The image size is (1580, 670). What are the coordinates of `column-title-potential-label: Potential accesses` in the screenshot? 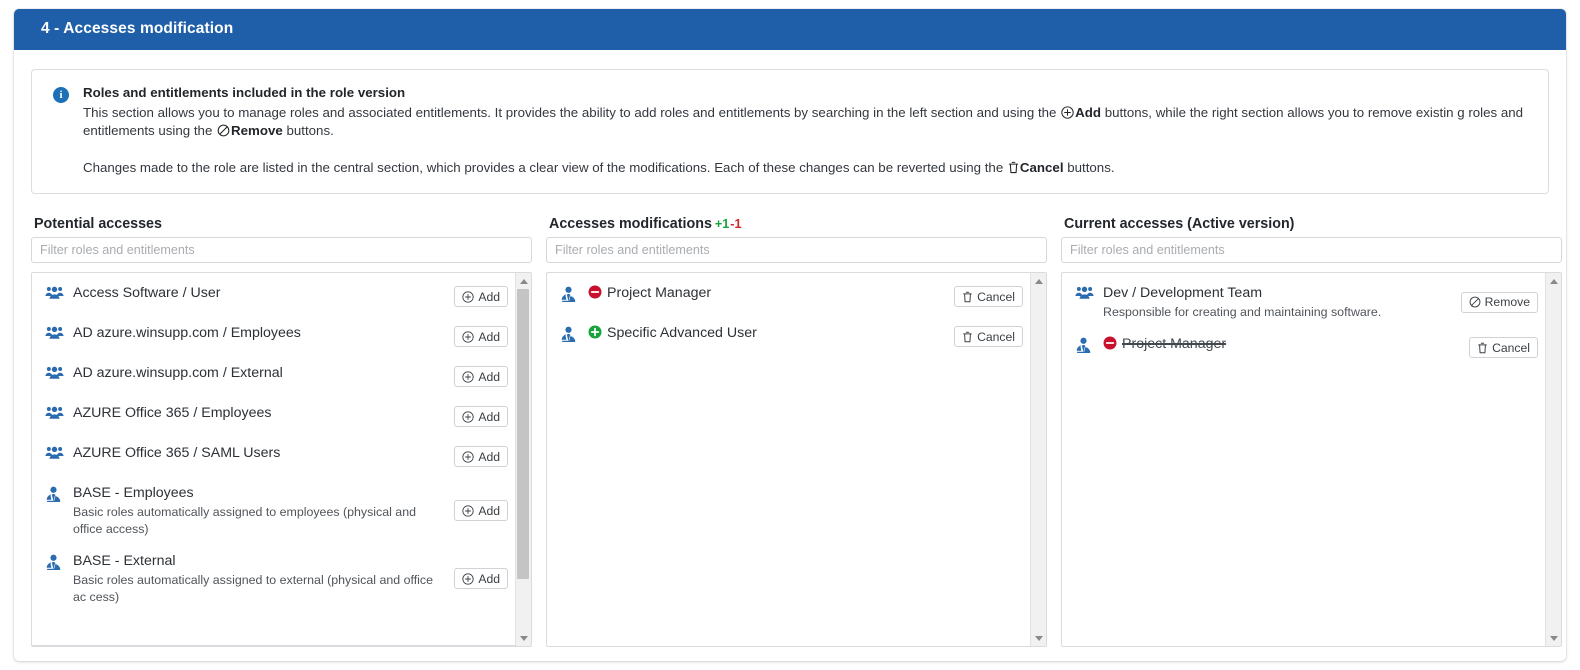 It's located at (98, 224).